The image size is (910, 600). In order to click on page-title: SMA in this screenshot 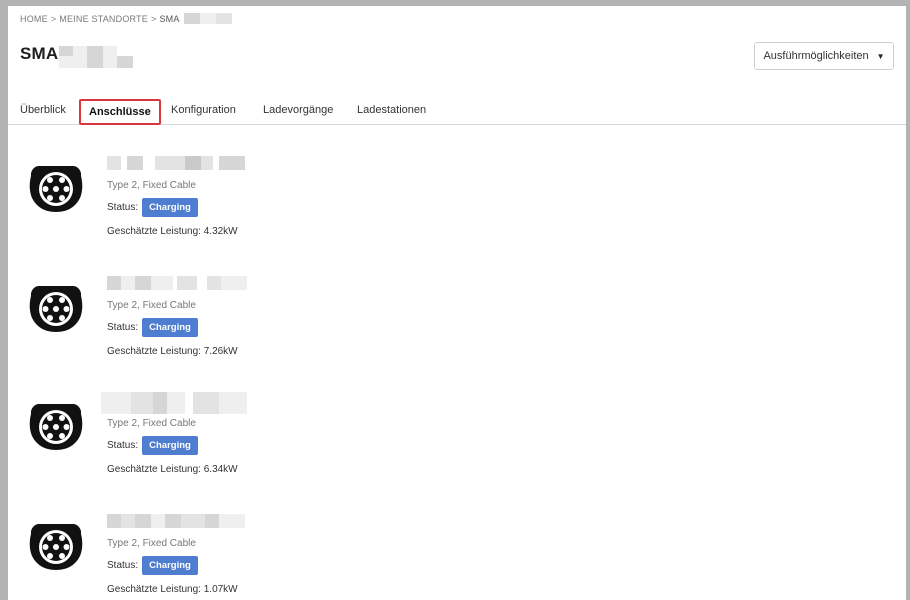, I will do `click(39, 53)`.